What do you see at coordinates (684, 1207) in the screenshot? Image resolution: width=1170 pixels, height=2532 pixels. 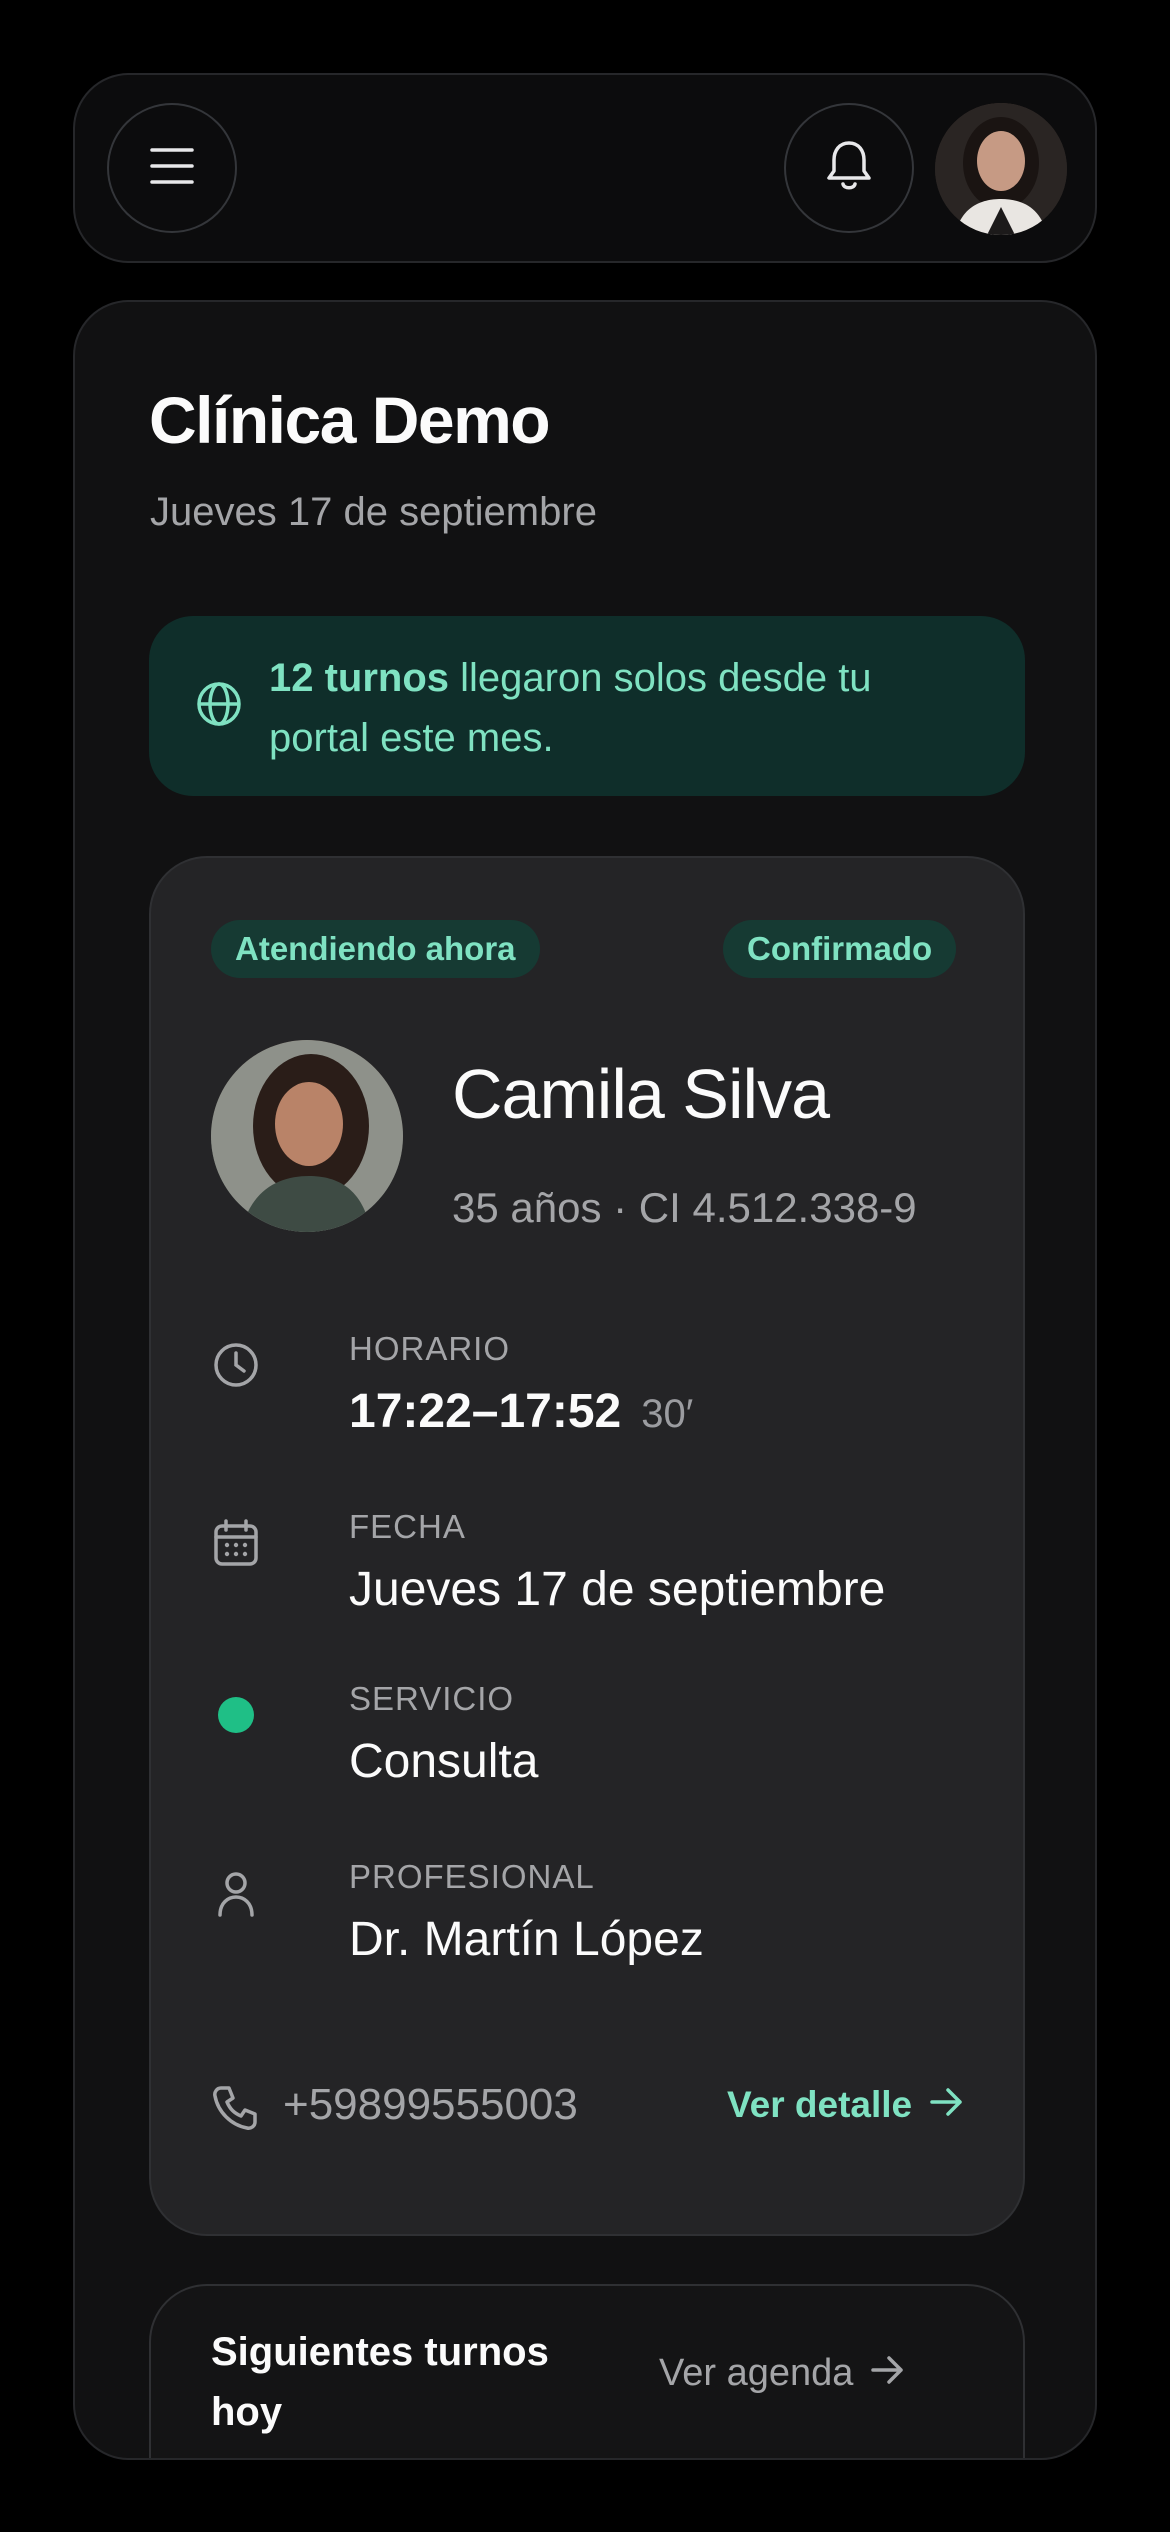 I see `patient-meta: 35 años · CI 4.512.338-9` at bounding box center [684, 1207].